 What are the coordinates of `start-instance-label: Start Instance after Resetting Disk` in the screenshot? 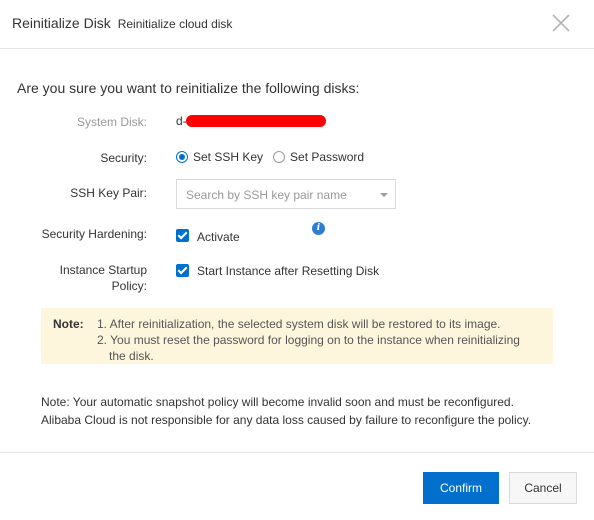 It's located at (288, 271).